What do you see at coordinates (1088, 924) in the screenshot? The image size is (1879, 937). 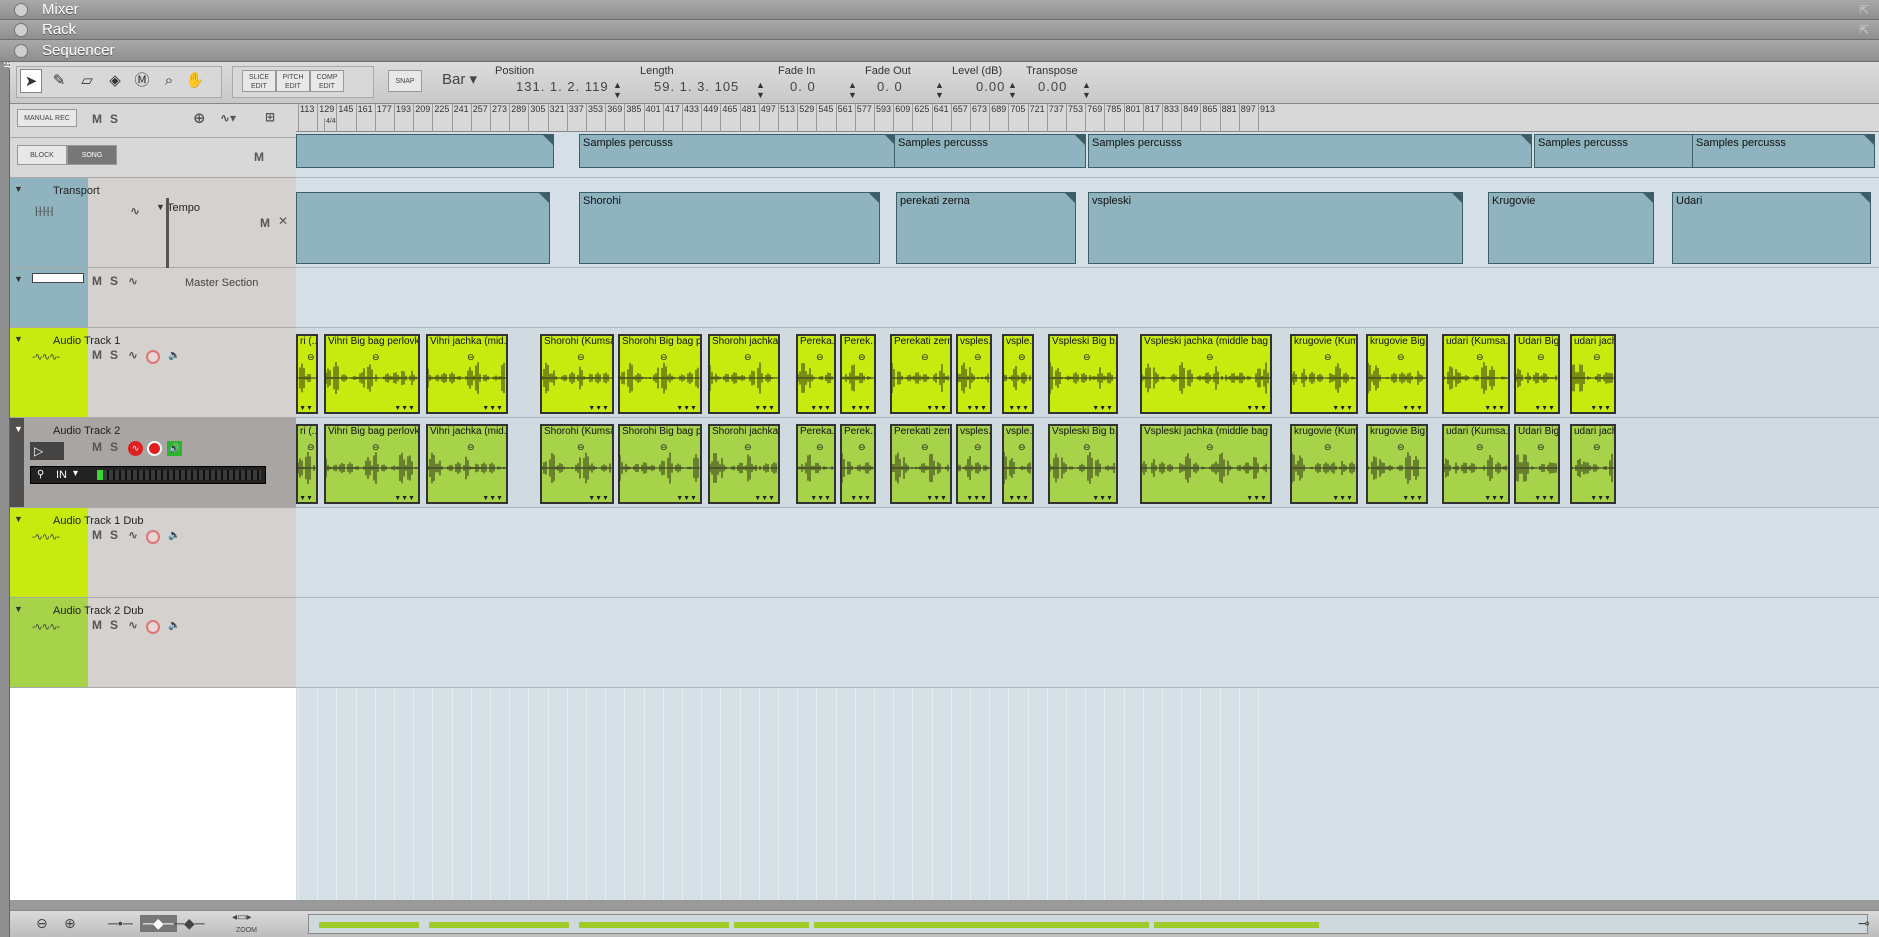 I see `song-overview-scrollbar` at bounding box center [1088, 924].